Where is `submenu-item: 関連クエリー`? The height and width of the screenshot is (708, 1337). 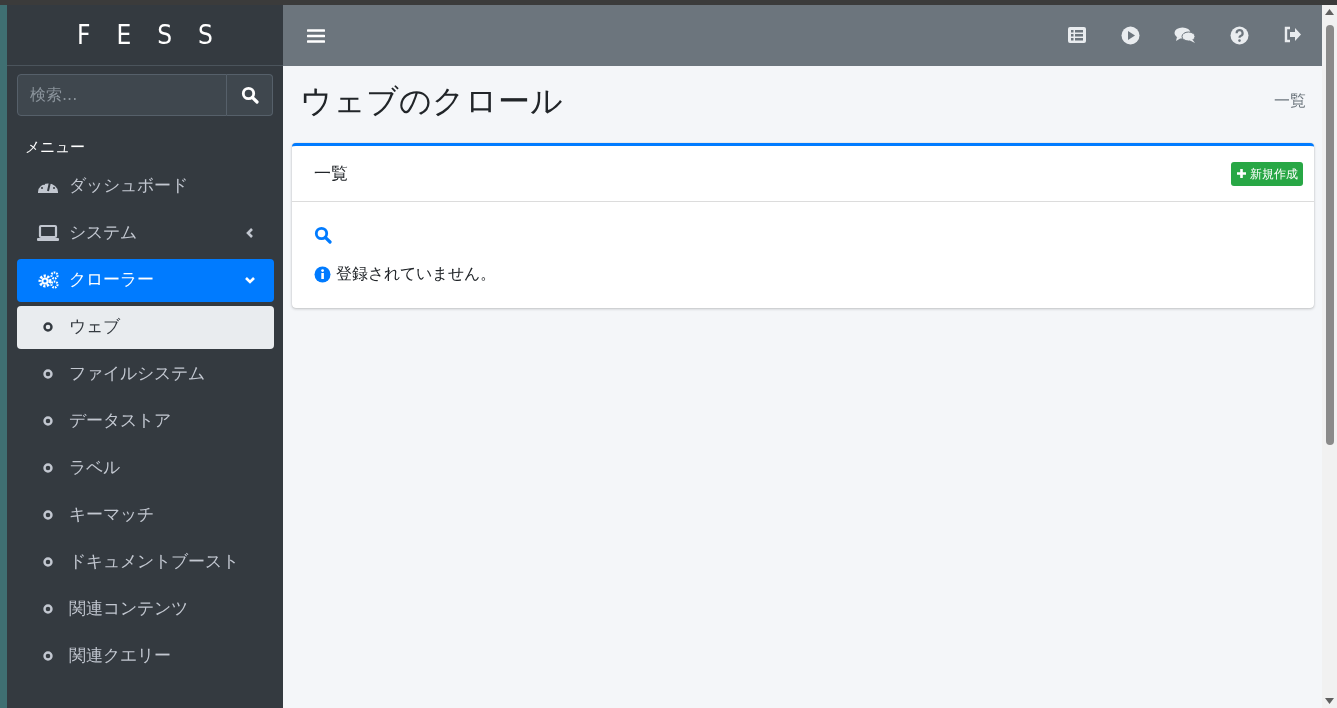 submenu-item: 関連クエリー is located at coordinates (145, 656).